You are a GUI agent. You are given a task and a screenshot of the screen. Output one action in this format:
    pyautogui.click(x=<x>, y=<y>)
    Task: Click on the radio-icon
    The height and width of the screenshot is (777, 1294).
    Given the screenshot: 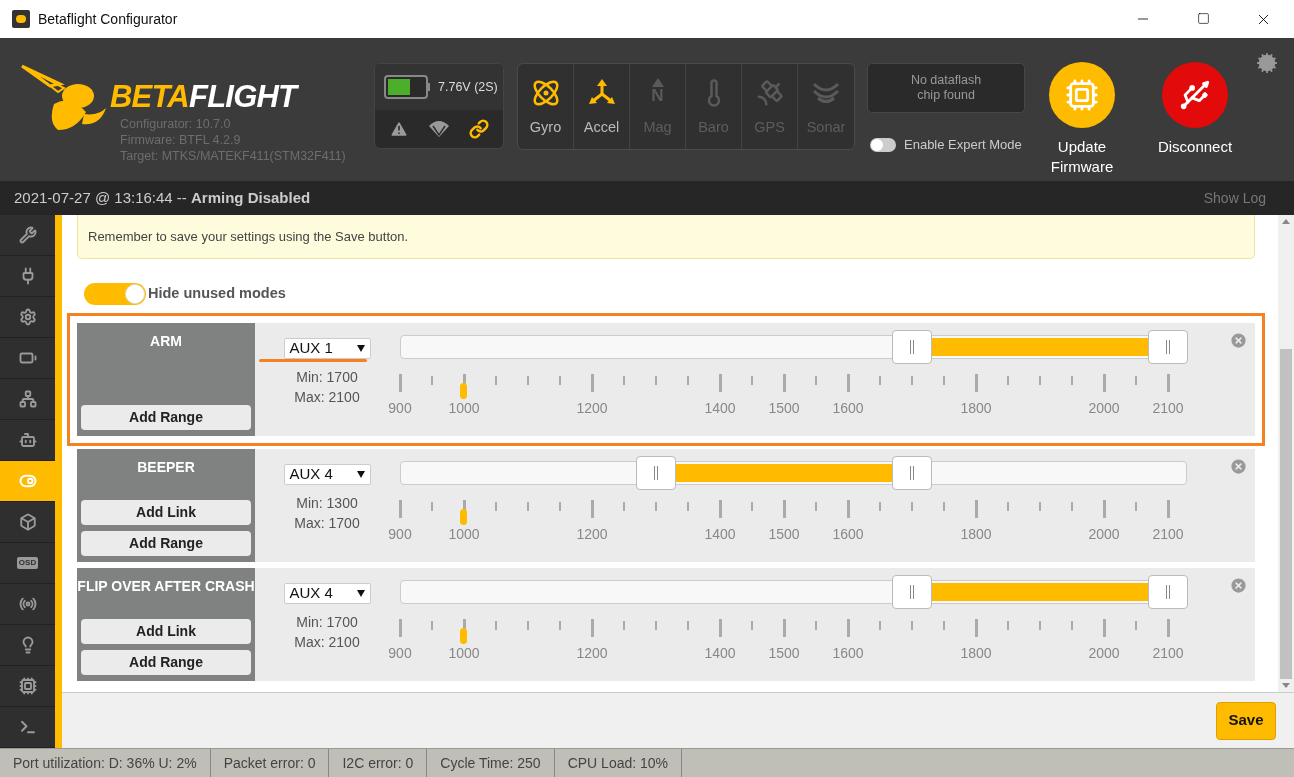 What is the action you would take?
    pyautogui.click(x=27, y=604)
    